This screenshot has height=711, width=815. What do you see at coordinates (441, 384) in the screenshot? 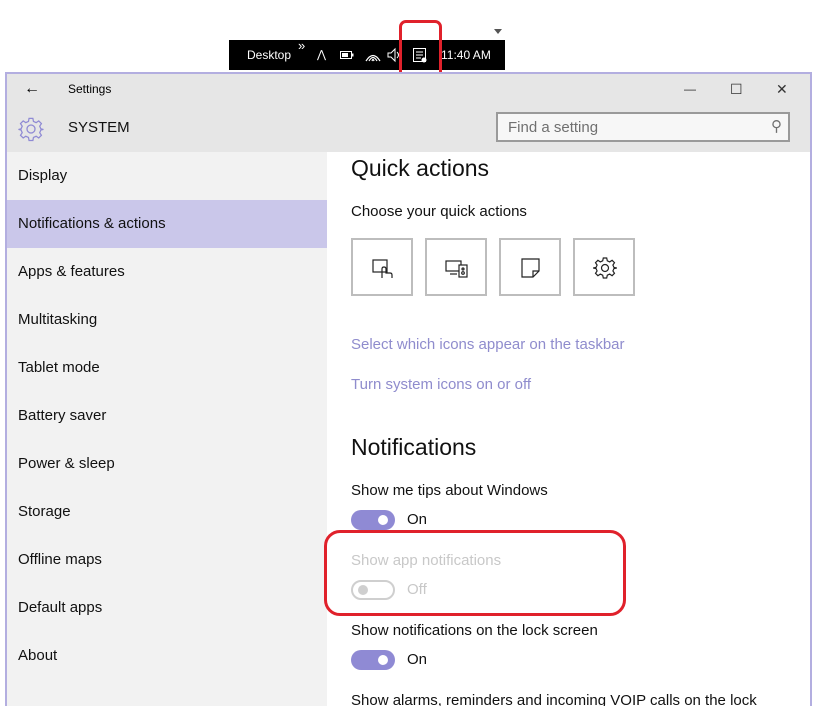
I see `system-icons-link: Turn system icons on or off` at bounding box center [441, 384].